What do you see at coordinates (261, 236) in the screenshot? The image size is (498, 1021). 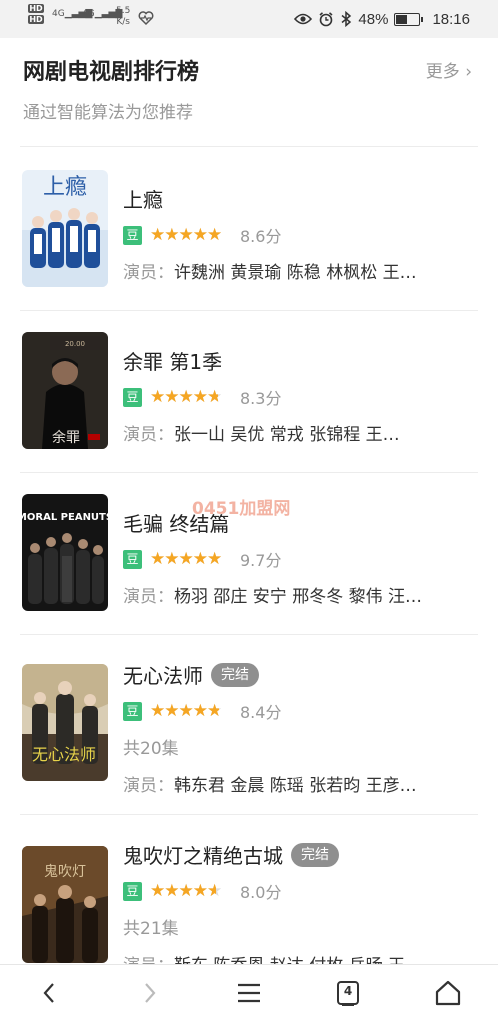 I see `score-text: 8.6分` at bounding box center [261, 236].